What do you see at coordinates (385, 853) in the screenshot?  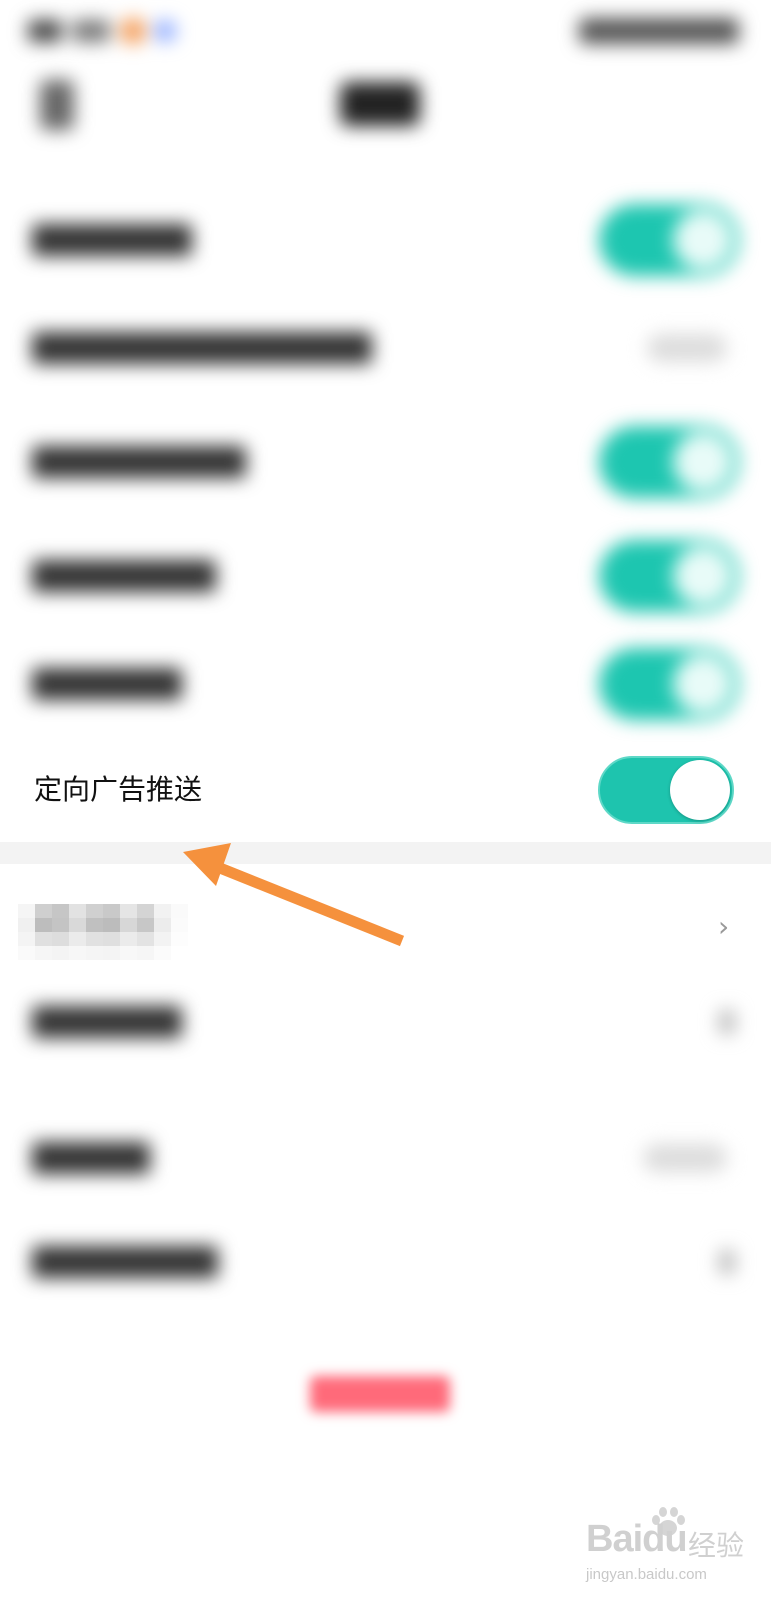 I see `section-divider` at bounding box center [385, 853].